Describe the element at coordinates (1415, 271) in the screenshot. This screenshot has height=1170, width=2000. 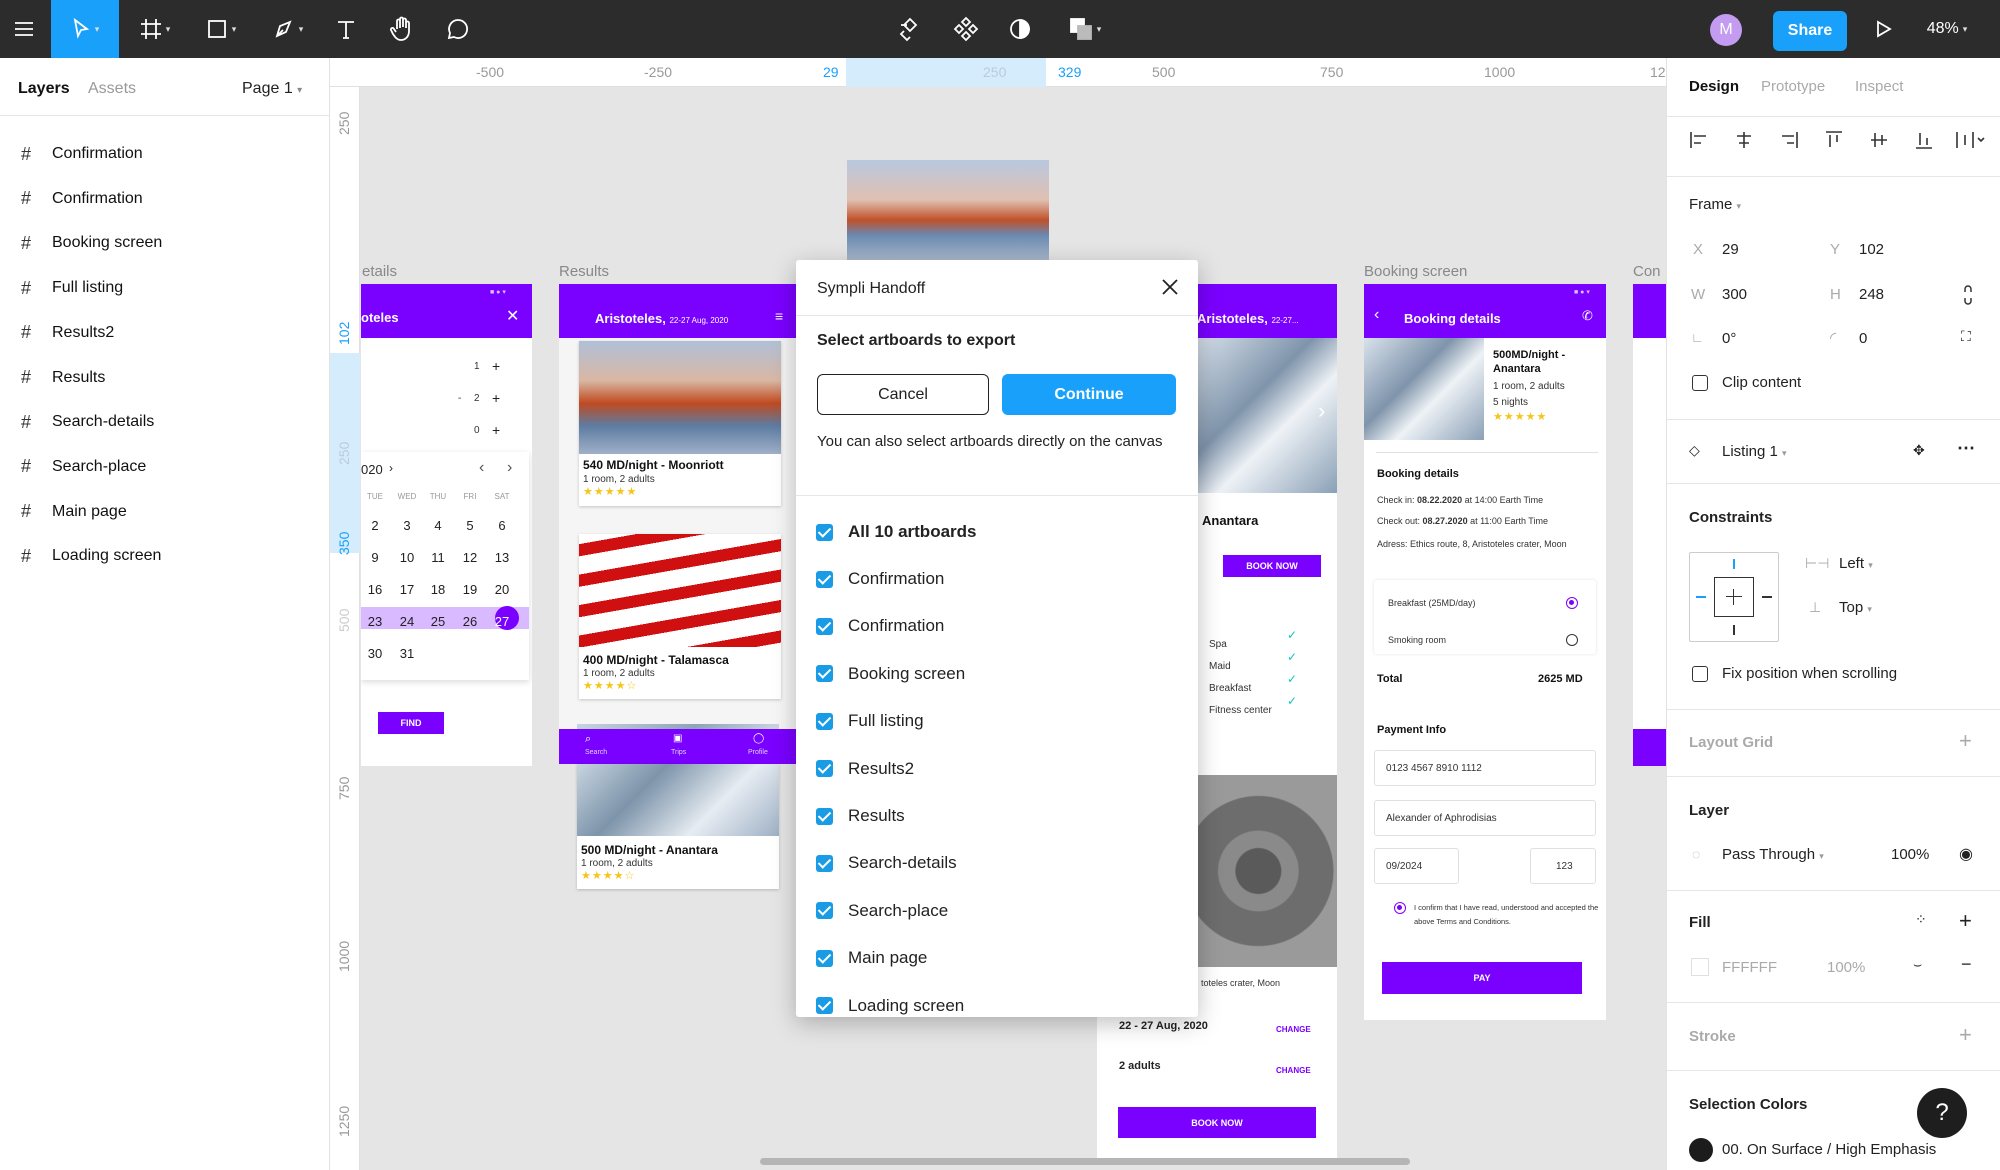
I see `frame-label-booking: Booking screen` at that location.